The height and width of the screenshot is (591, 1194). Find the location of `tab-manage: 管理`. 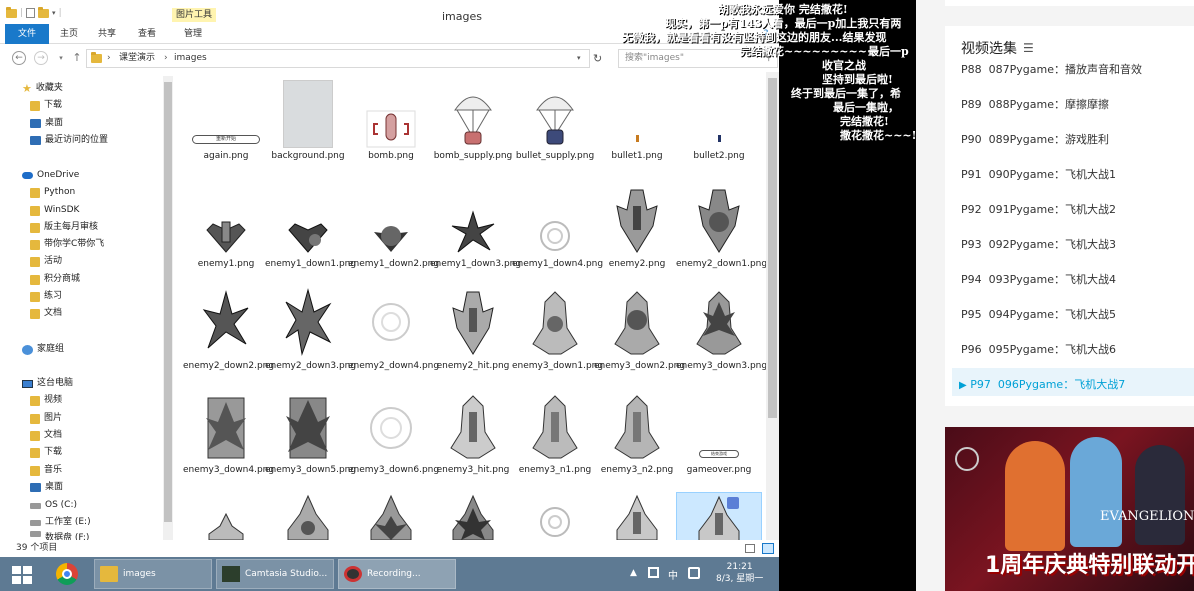

tab-manage: 管理 is located at coordinates (193, 34).